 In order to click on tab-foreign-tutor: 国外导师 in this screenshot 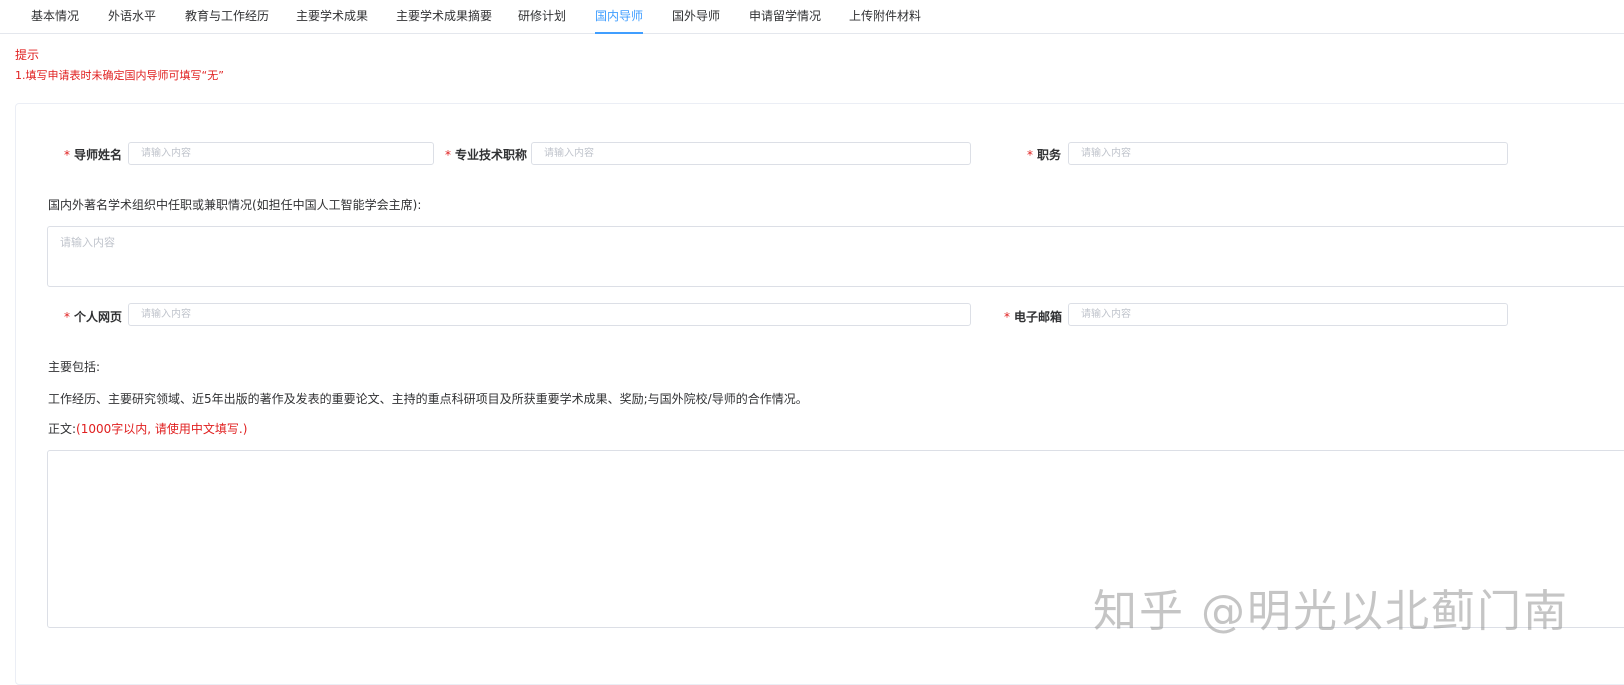, I will do `click(696, 16)`.